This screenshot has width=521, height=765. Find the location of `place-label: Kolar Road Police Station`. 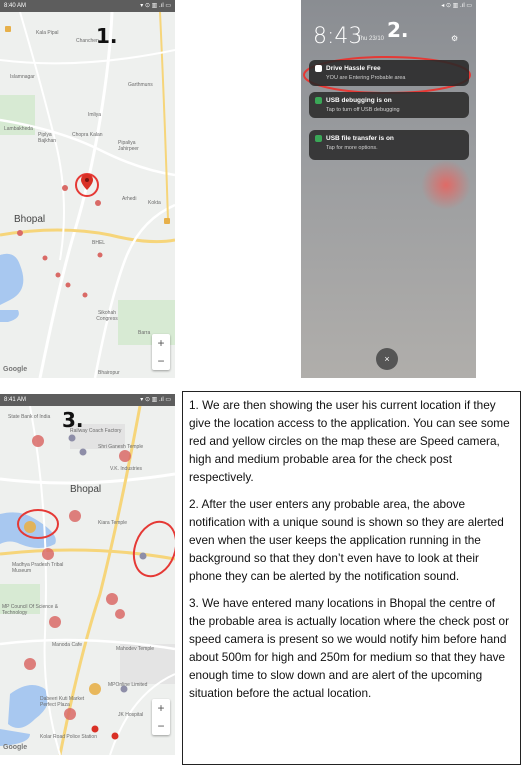

place-label: Kolar Road Police Station is located at coordinates (68, 737).